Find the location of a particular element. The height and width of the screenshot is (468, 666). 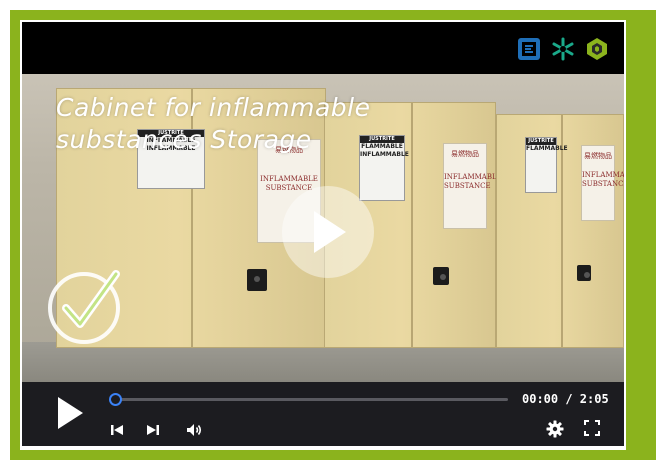

snowflake-logo-icon is located at coordinates (563, 49).